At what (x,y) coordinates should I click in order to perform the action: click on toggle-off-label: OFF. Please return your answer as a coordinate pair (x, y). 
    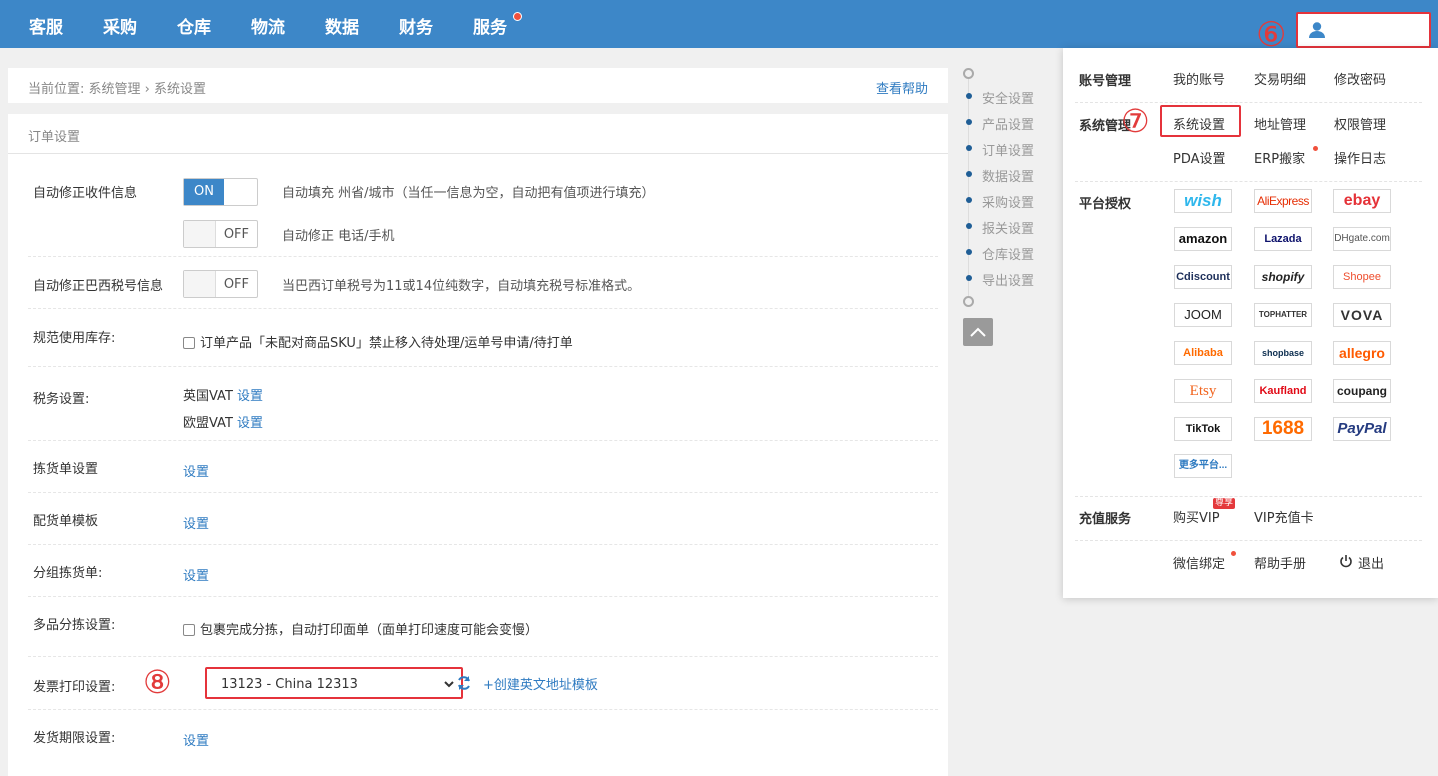
    Looking at the image, I should click on (236, 234).